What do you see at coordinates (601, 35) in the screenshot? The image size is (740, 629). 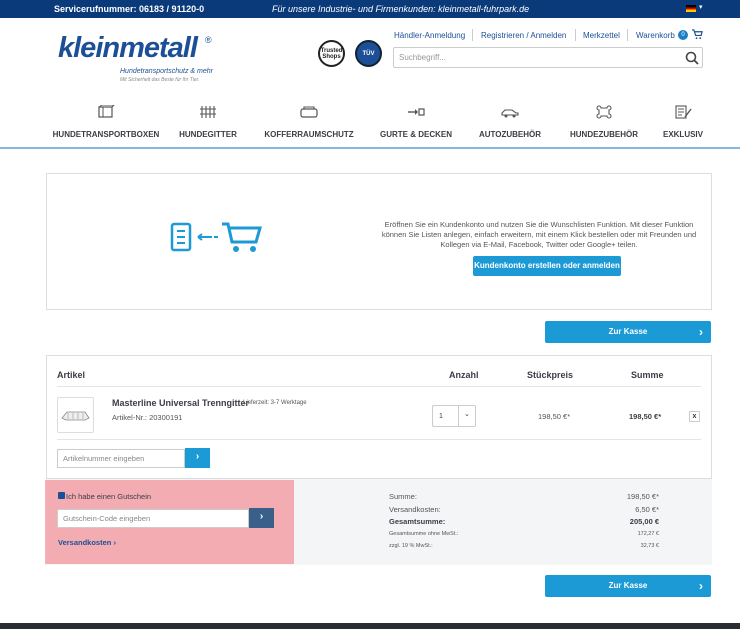 I see `wishlist-link: Merkzettel` at bounding box center [601, 35].